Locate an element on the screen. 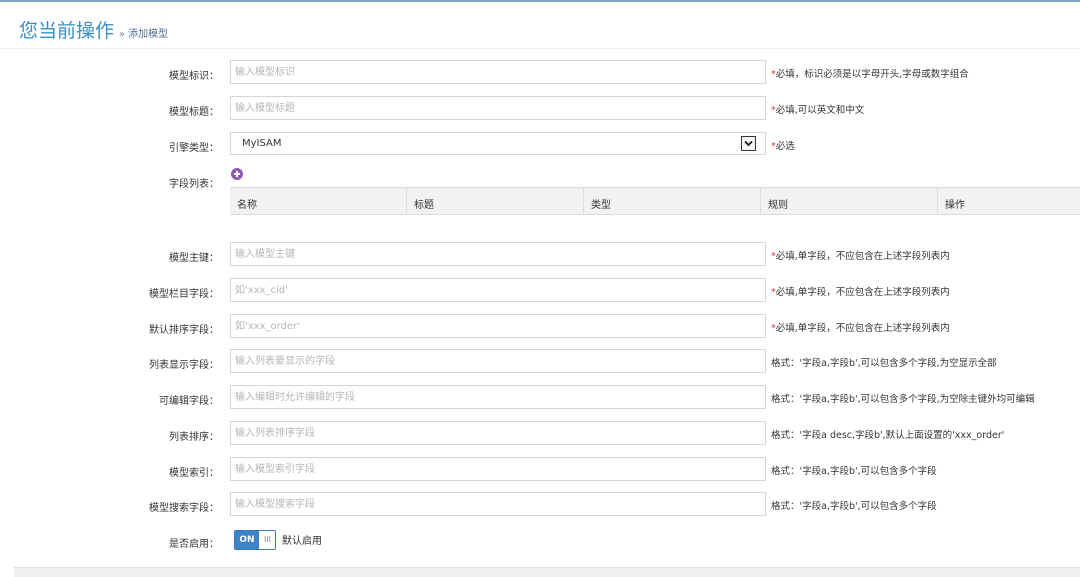 Image resolution: width=1080 pixels, height=577 pixels. label-sort-field: 默认排序字段： is located at coordinates (184, 330).